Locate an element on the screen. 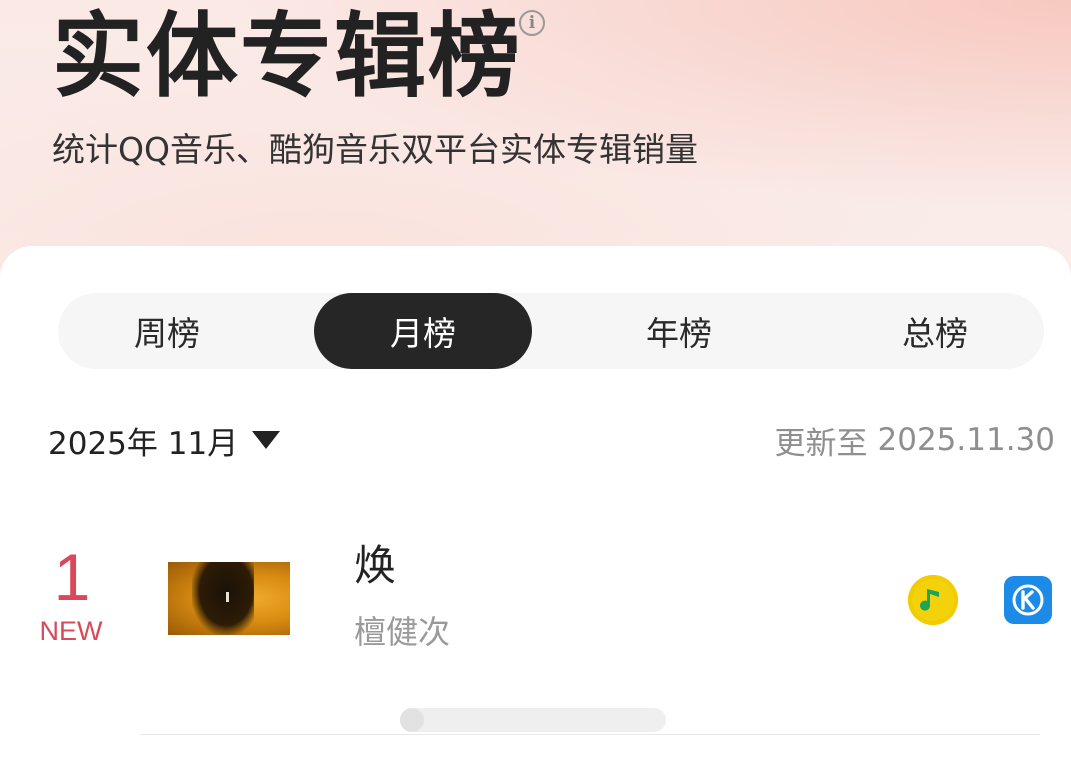  new-badge: NEW is located at coordinates (71, 631).